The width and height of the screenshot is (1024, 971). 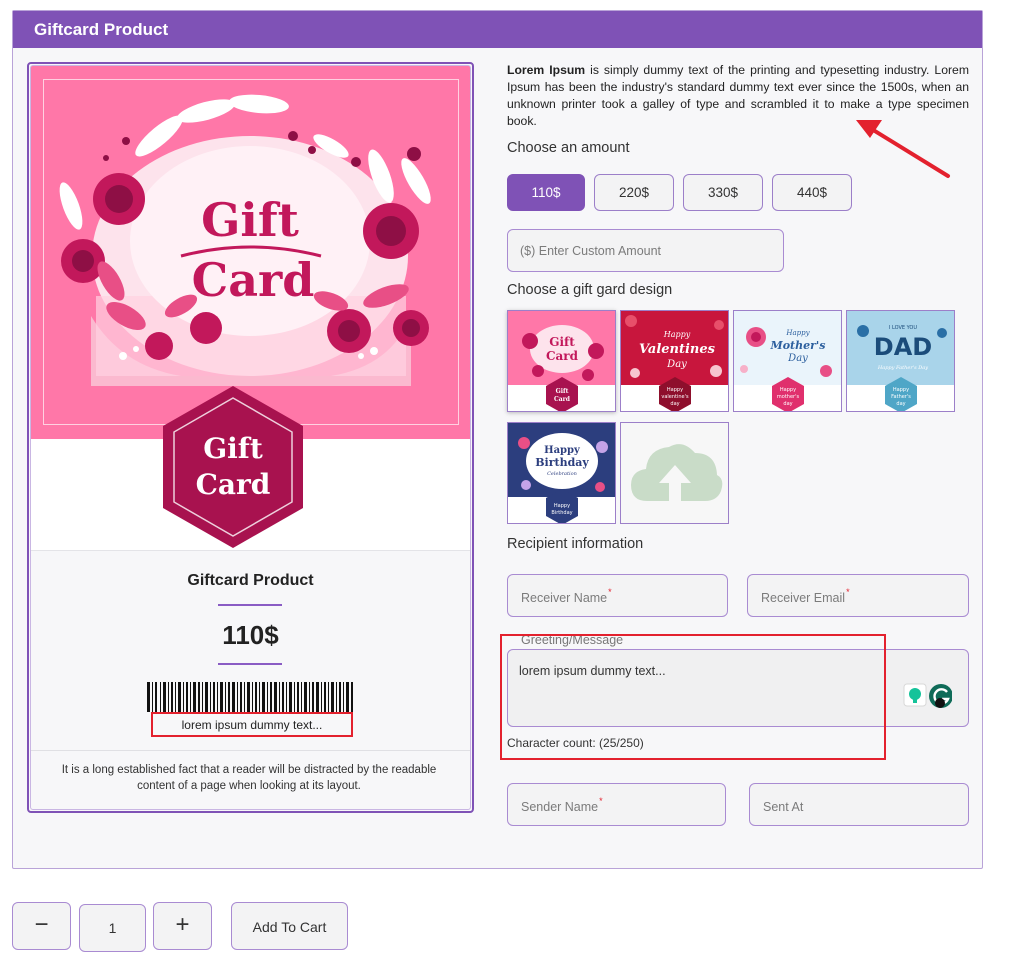 What do you see at coordinates (572, 640) in the screenshot?
I see `greeting-label: Greeting/Message` at bounding box center [572, 640].